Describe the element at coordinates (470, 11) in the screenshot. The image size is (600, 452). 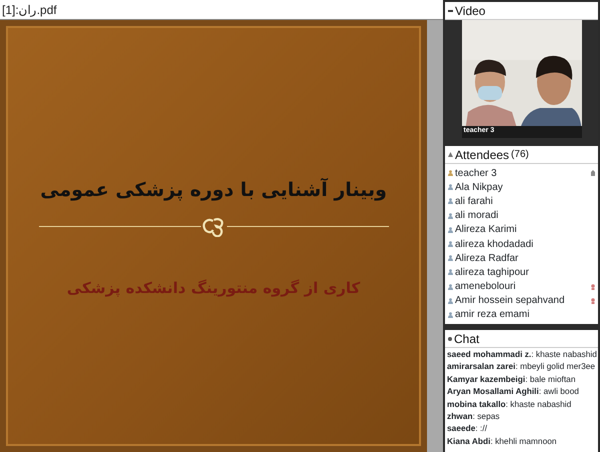
I see `pod-title: Video` at that location.